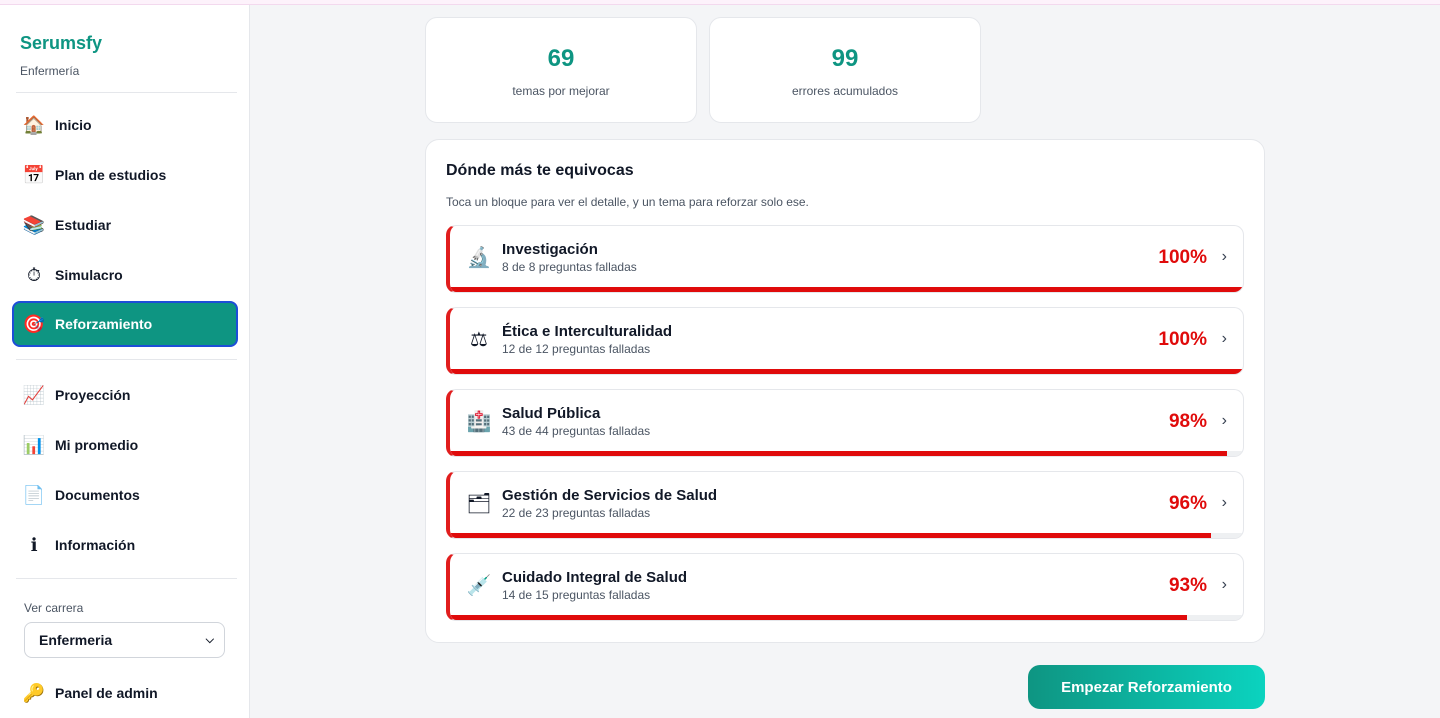 This screenshot has width=1440, height=718. What do you see at coordinates (550, 249) in the screenshot?
I see `block-name: Investigación` at bounding box center [550, 249].